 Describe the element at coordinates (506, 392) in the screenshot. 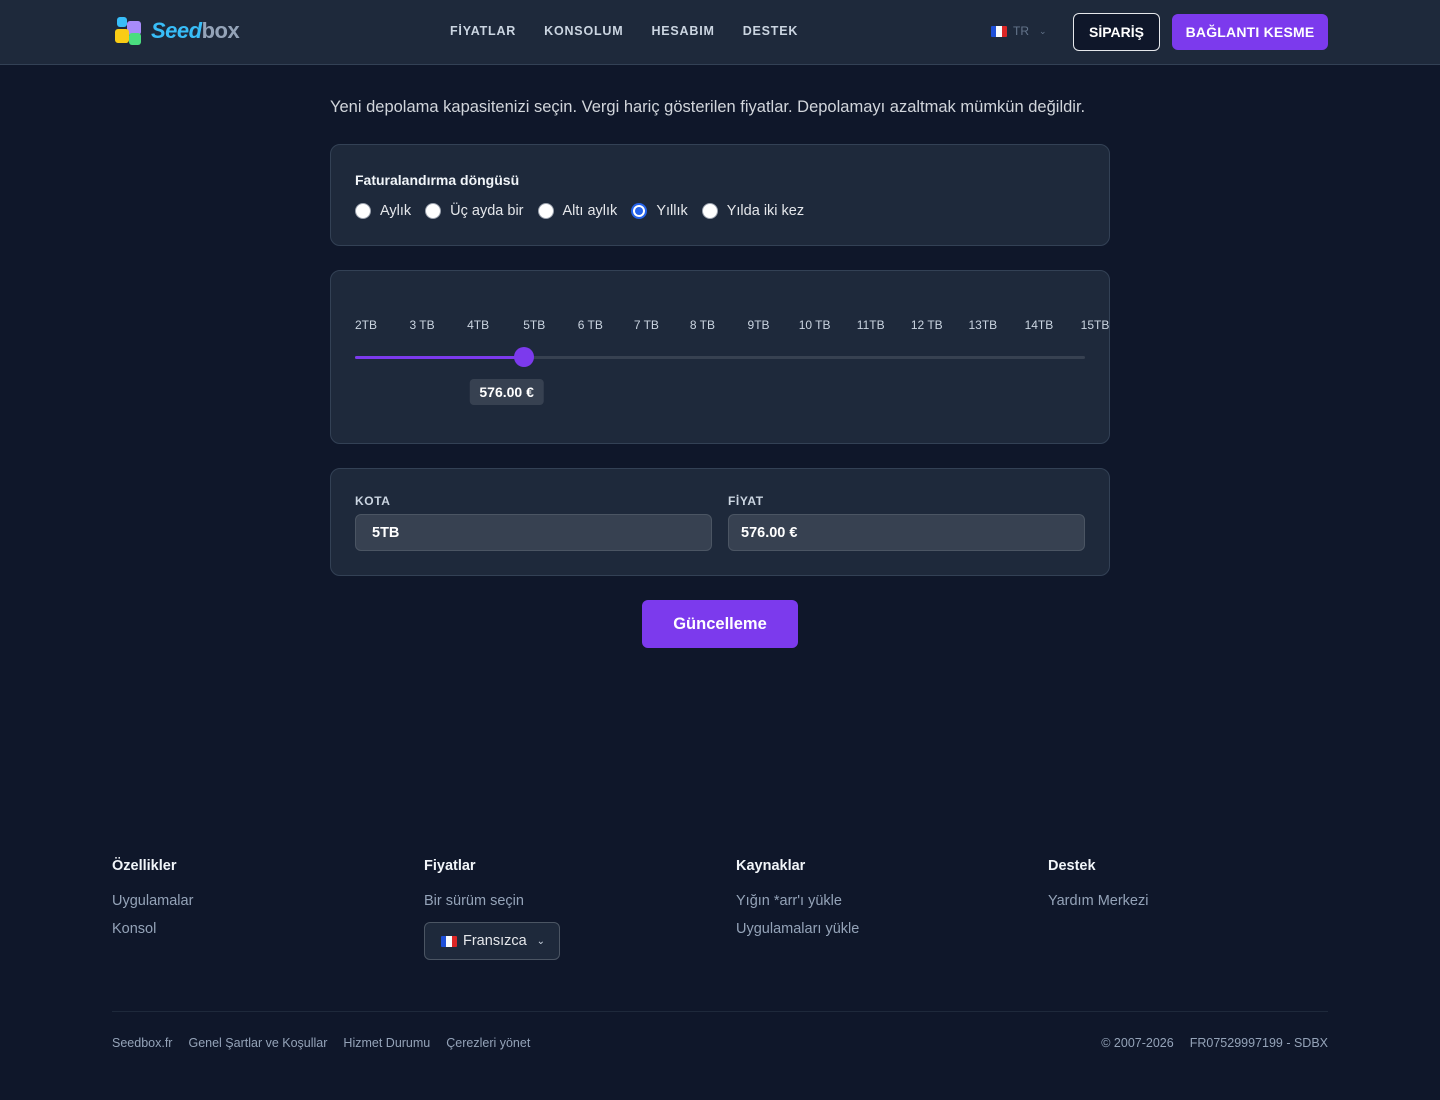

I see `slider-price-tooltip: 576.00 €` at that location.